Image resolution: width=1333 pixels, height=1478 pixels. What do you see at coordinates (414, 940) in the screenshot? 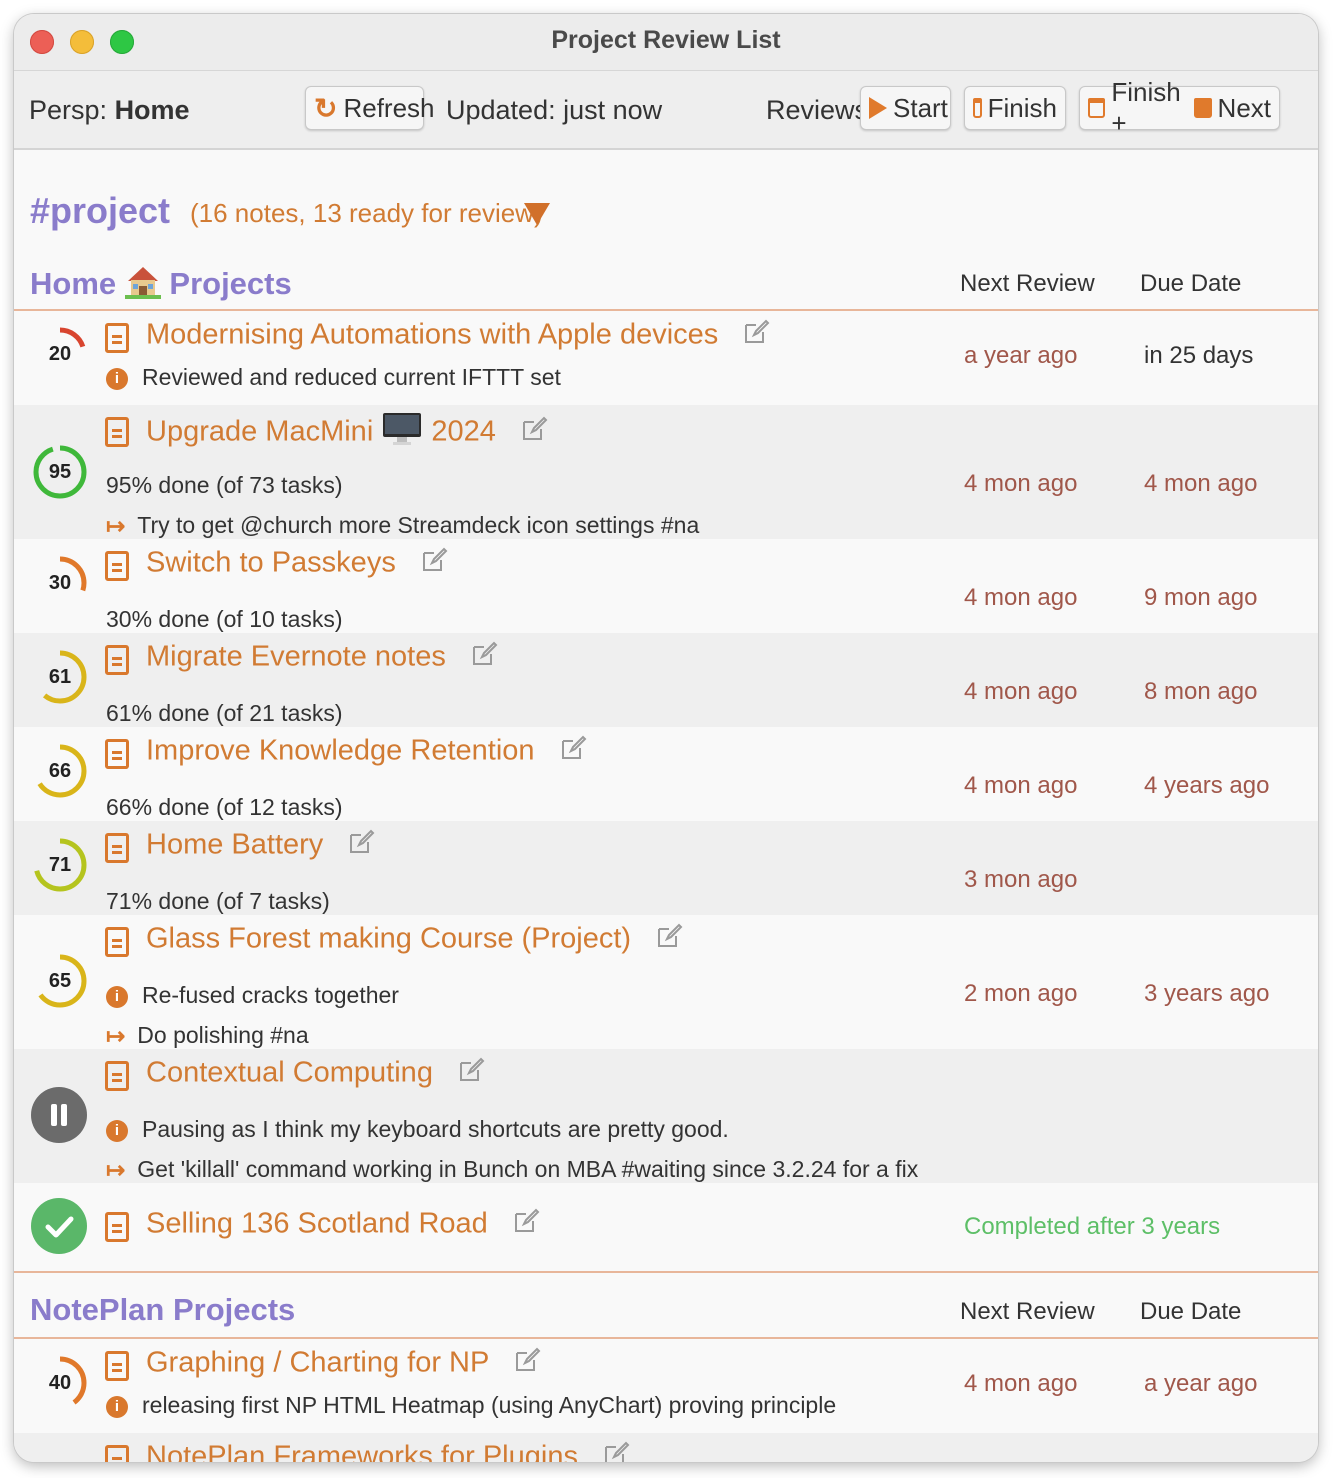
I see `project-title-link: Glass Forest making Course (Project)` at bounding box center [414, 940].